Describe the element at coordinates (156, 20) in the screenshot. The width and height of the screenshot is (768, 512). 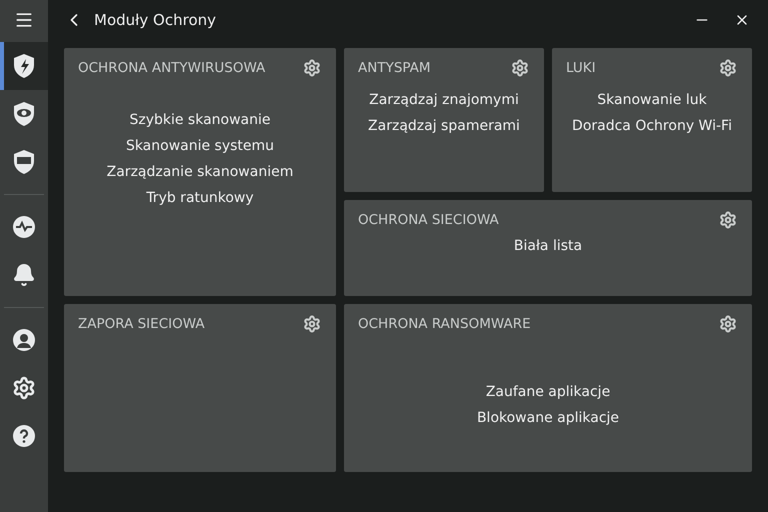
I see `window-title: Moduły Ochrony` at that location.